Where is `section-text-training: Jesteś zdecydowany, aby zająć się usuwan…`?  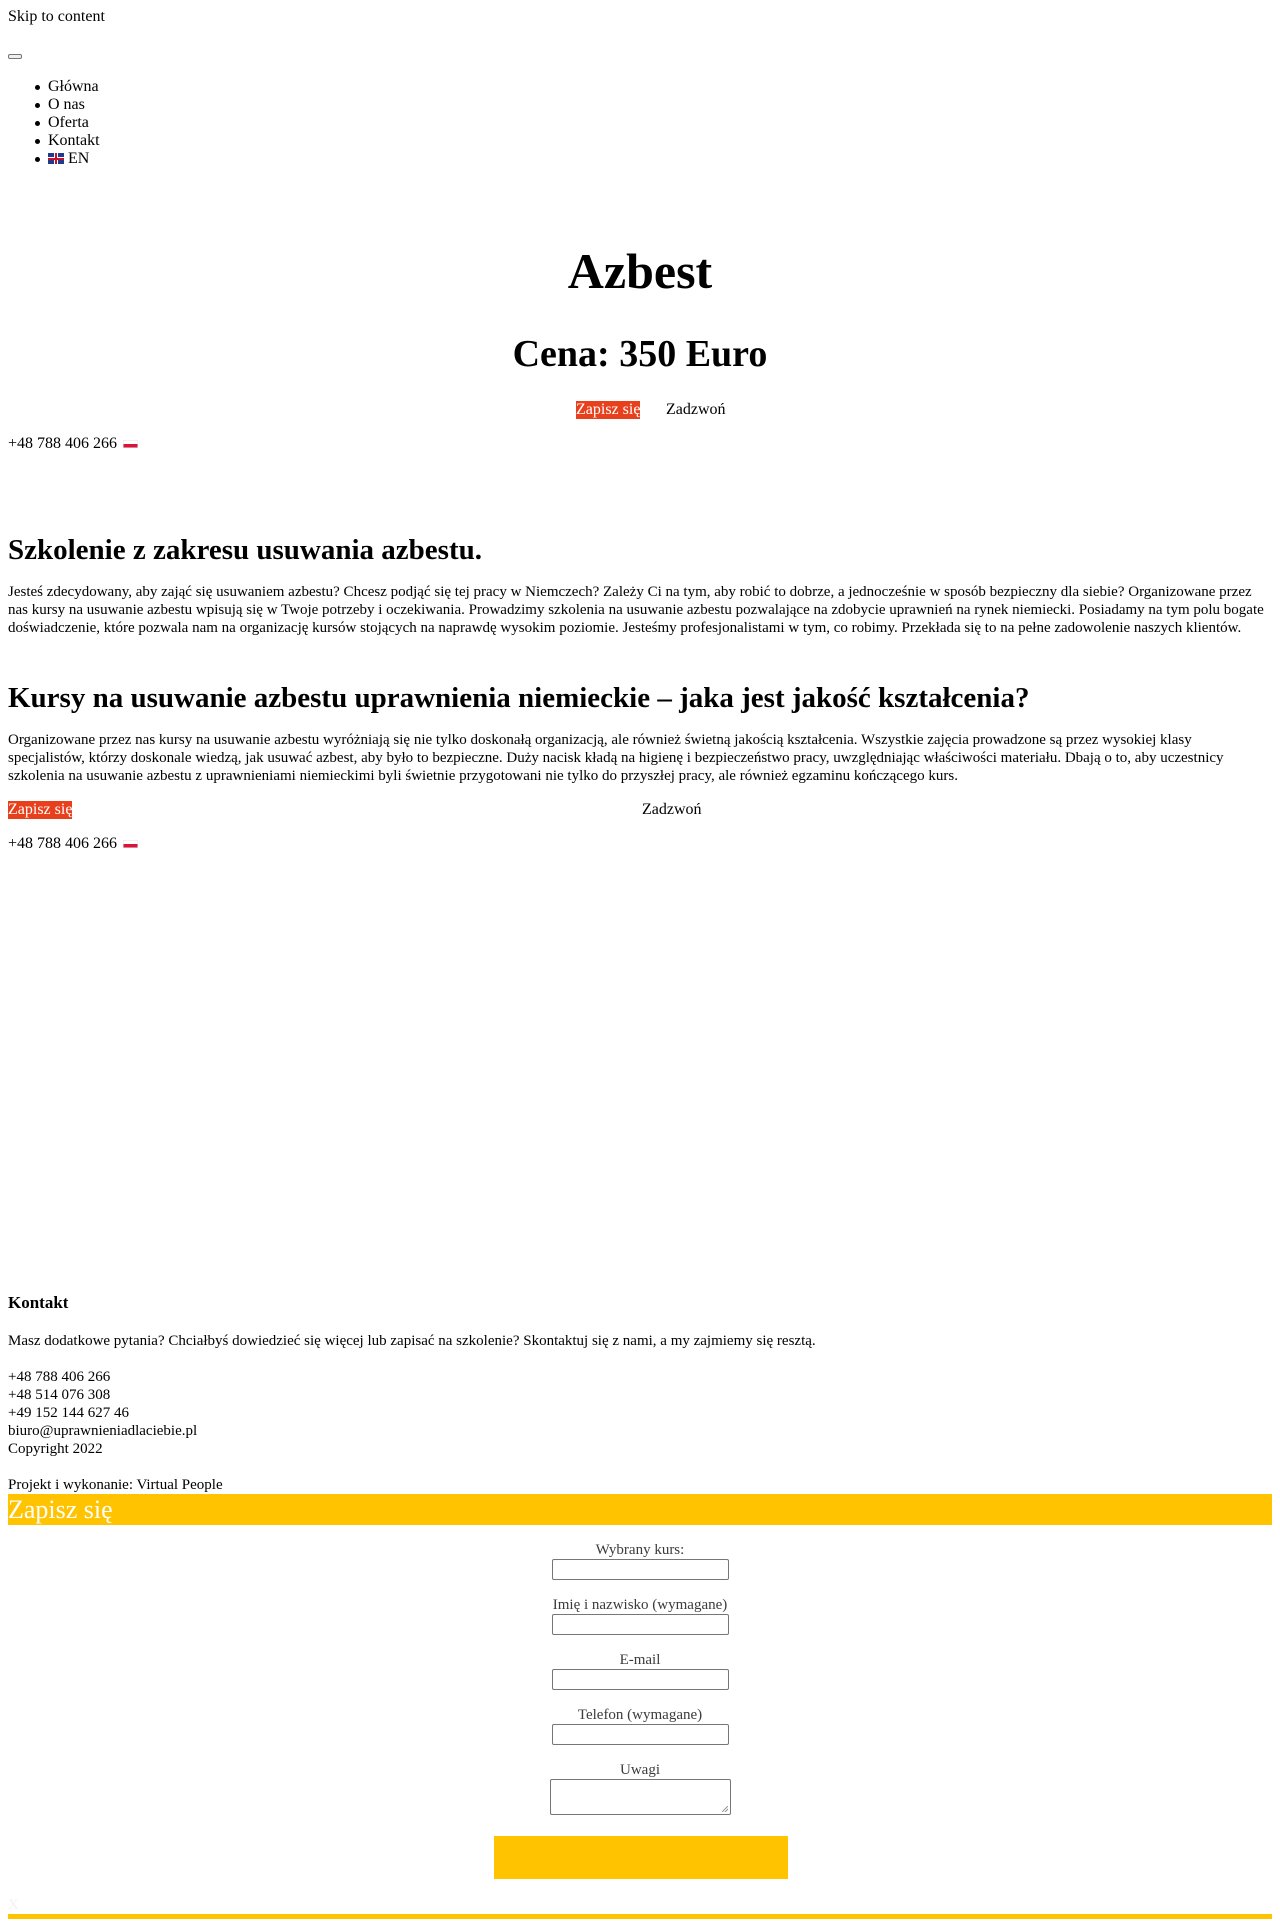
section-text-training: Jesteś zdecydowany, aby zająć się usuwan… is located at coordinates (636, 610).